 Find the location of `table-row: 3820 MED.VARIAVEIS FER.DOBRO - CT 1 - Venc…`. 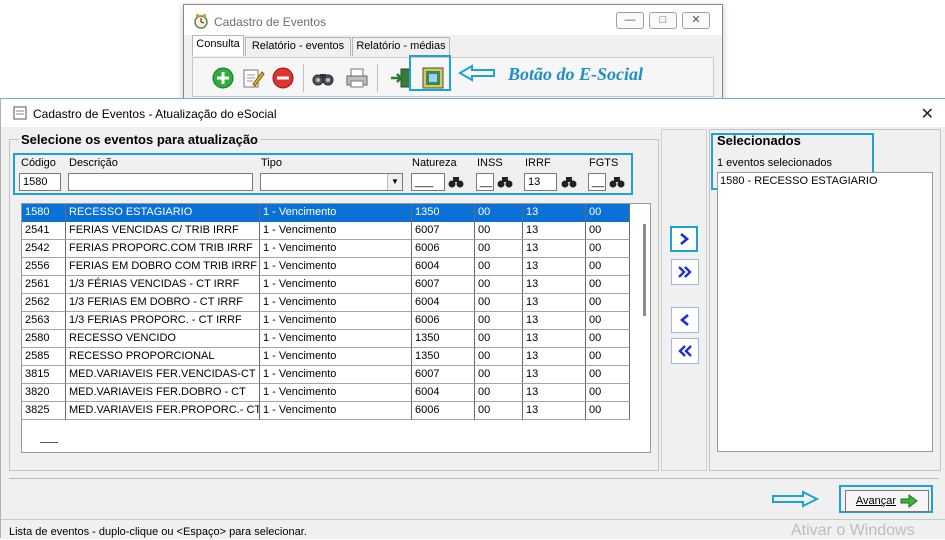

table-row: 3820 MED.VARIAVEIS FER.DOBRO - CT 1 - Venc… is located at coordinates (326, 393).